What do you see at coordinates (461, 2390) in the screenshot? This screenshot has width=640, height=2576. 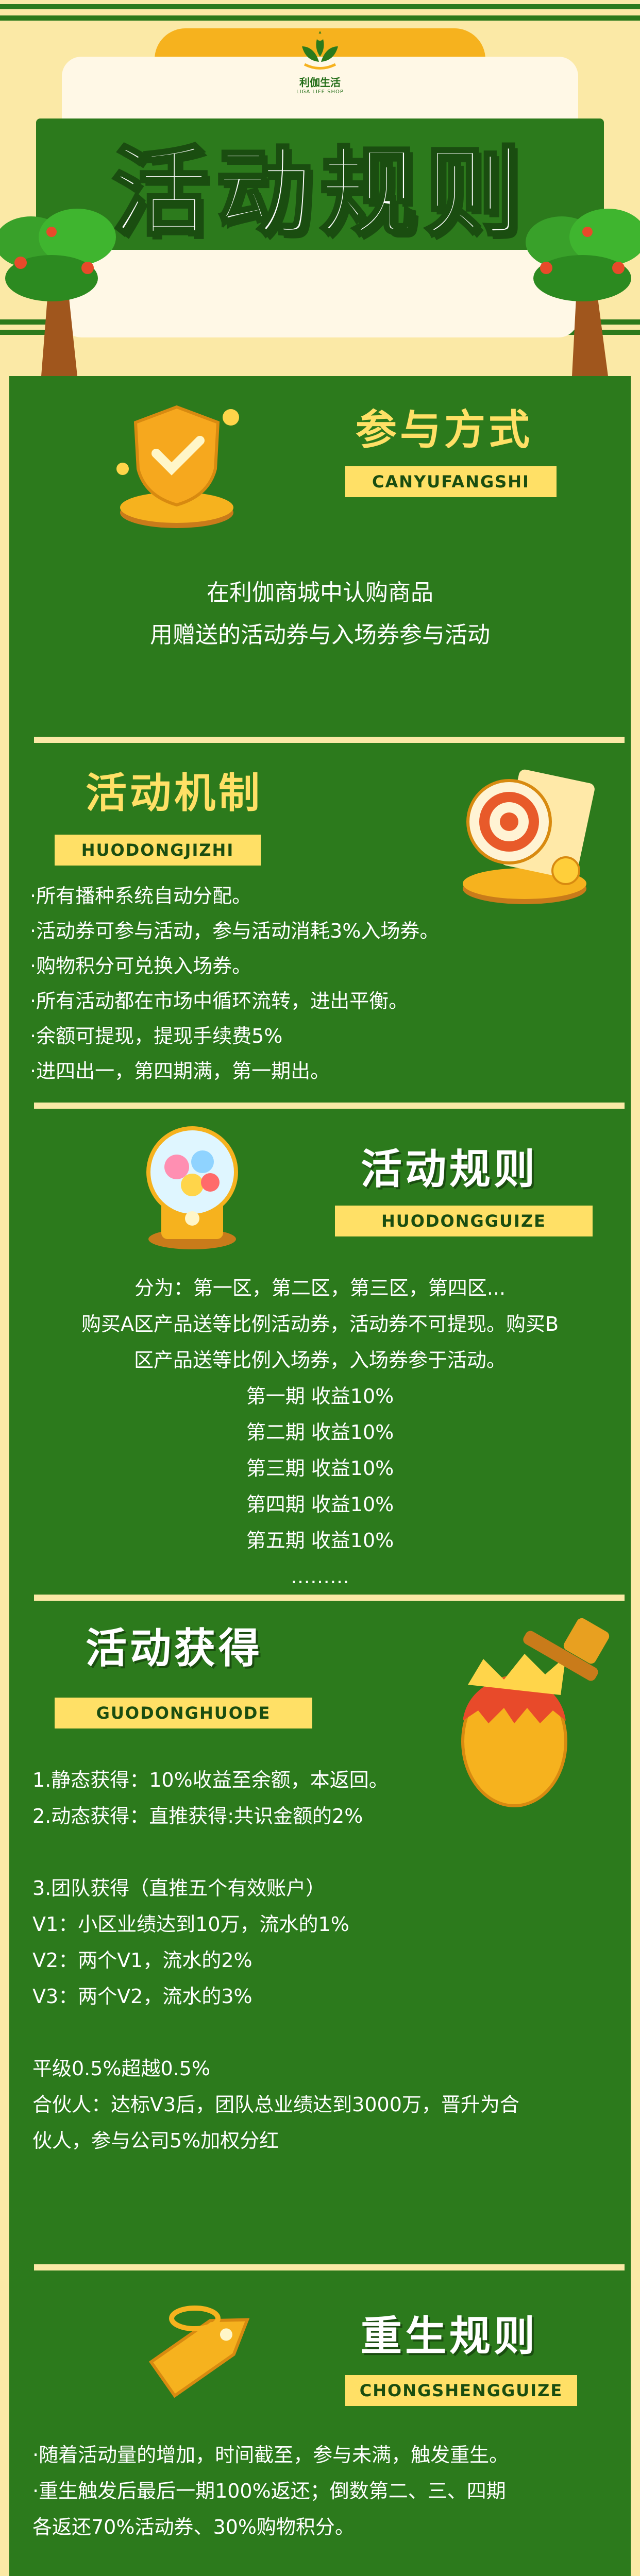 I see `section-pinyin-badge: CHONGSHENGGUIZE` at bounding box center [461, 2390].